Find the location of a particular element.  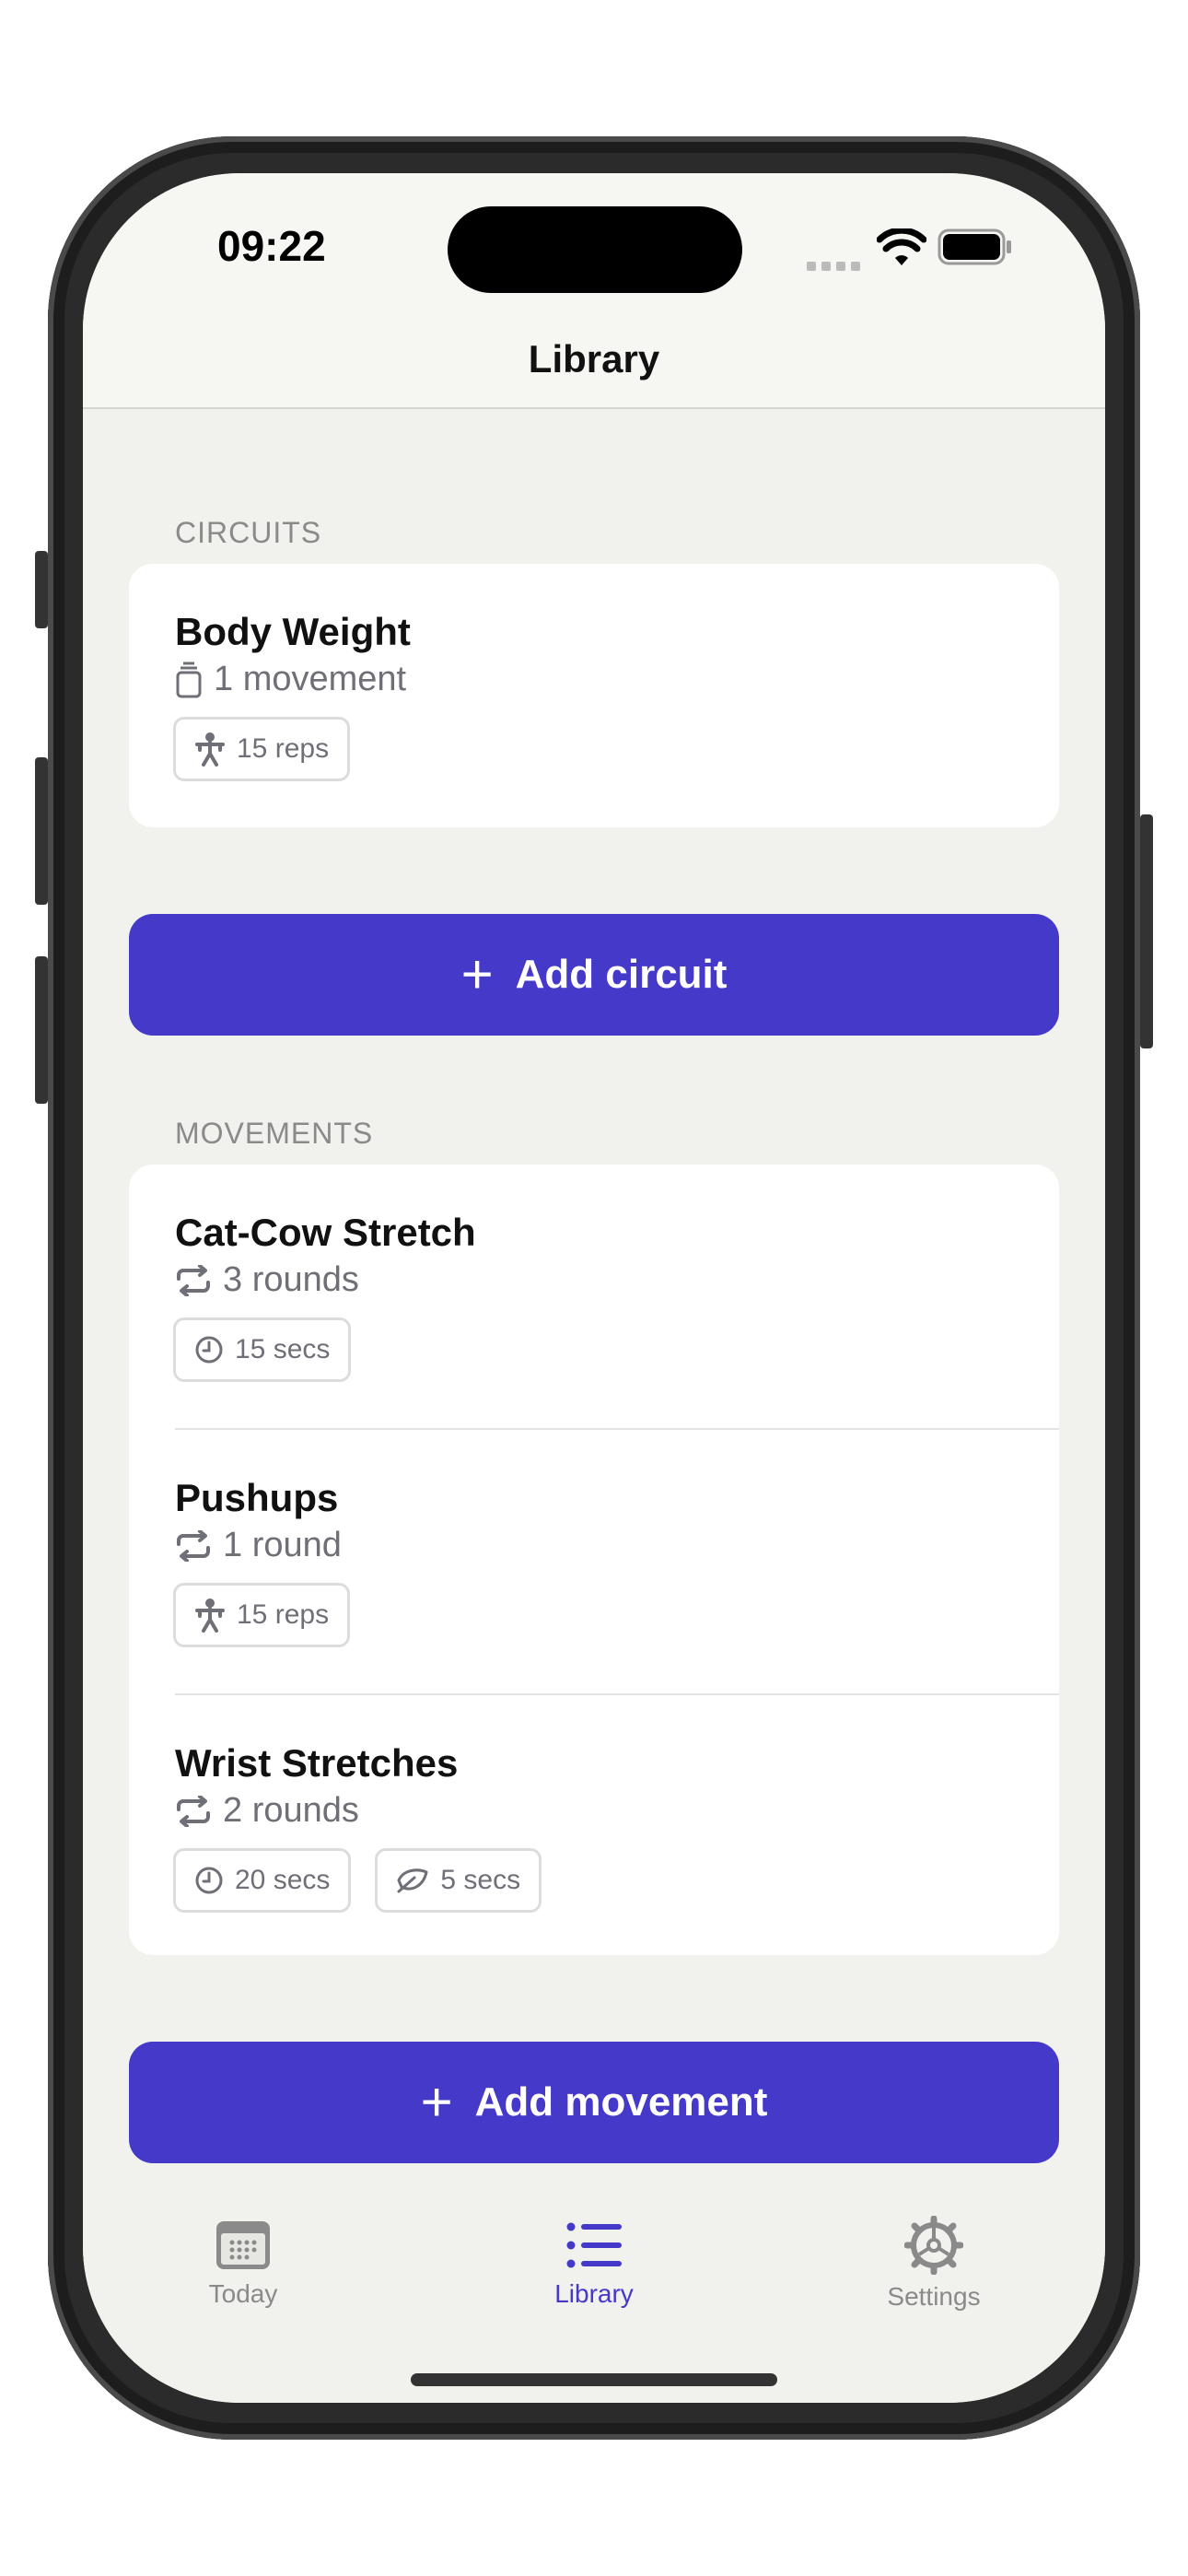

chip-label: 5 secs is located at coordinates (480, 1880).